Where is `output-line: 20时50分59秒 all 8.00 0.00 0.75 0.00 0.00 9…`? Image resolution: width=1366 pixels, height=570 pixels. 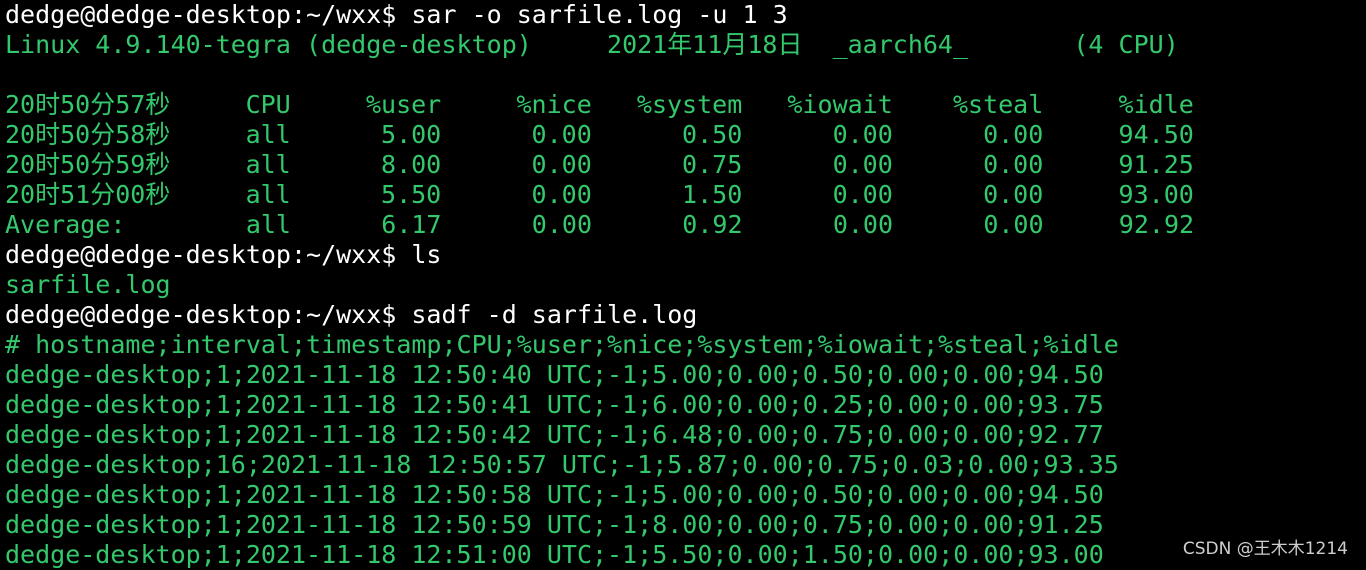
output-line: 20时50分59秒 all 8.00 0.00 0.75 0.00 0.00 9… is located at coordinates (599, 164).